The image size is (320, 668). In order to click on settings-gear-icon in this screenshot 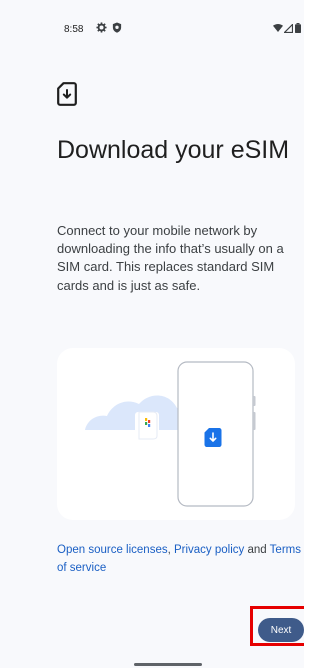, I will do `click(101, 27)`.